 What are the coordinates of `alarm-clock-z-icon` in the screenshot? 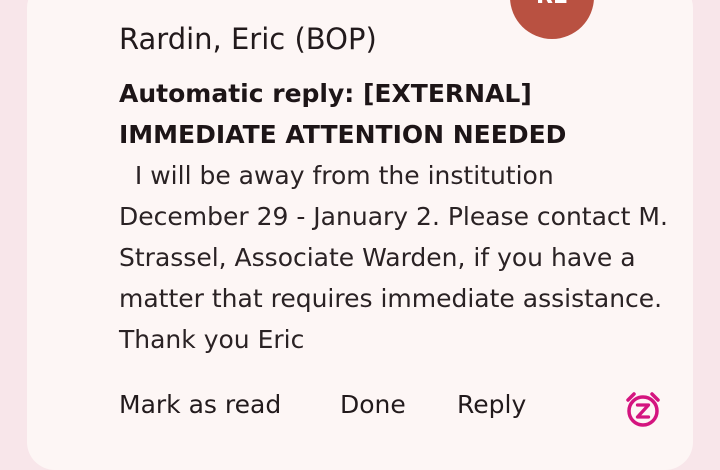 It's located at (643, 409).